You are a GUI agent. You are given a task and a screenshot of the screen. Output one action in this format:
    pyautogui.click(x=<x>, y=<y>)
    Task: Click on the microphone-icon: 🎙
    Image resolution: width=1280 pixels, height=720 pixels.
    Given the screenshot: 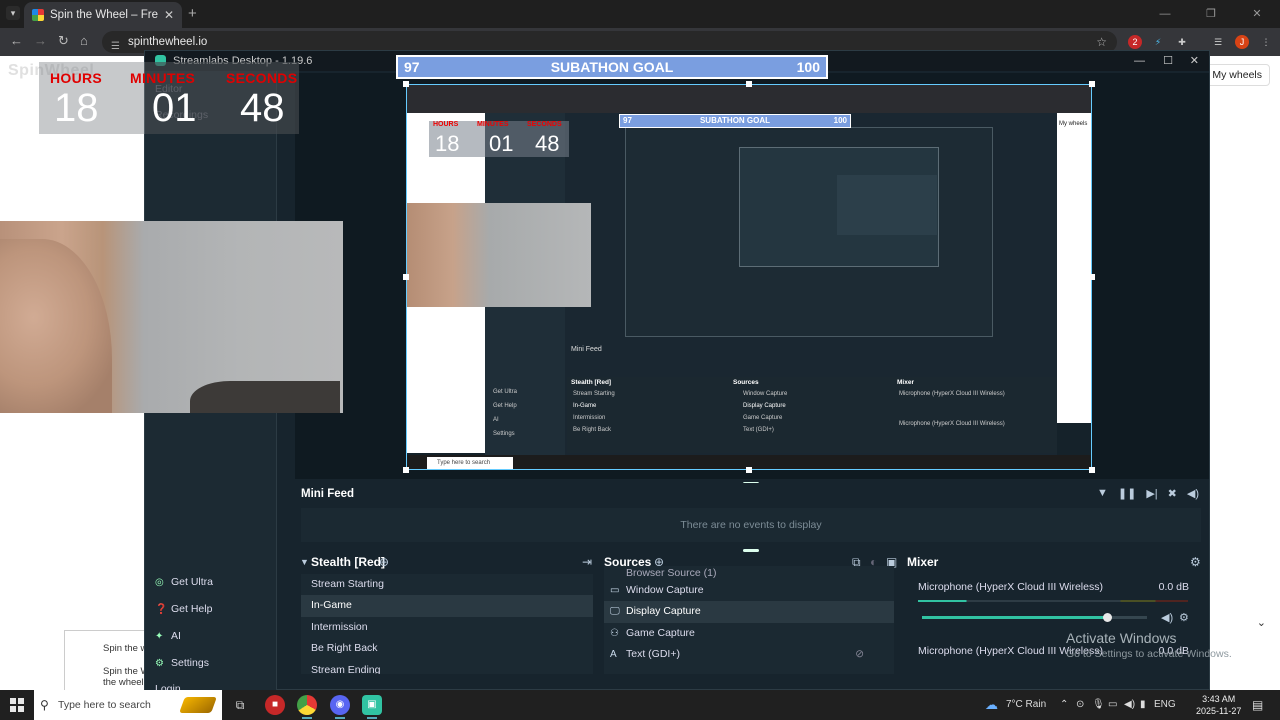 What is the action you would take?
    pyautogui.click(x=1098, y=705)
    